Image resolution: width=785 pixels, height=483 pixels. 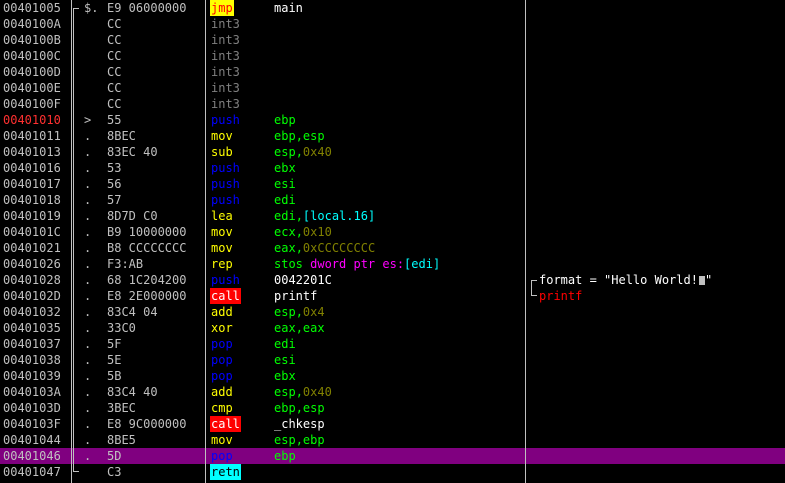 I want to click on disasm-row: 0040100F CC int3, so click(x=392, y=104).